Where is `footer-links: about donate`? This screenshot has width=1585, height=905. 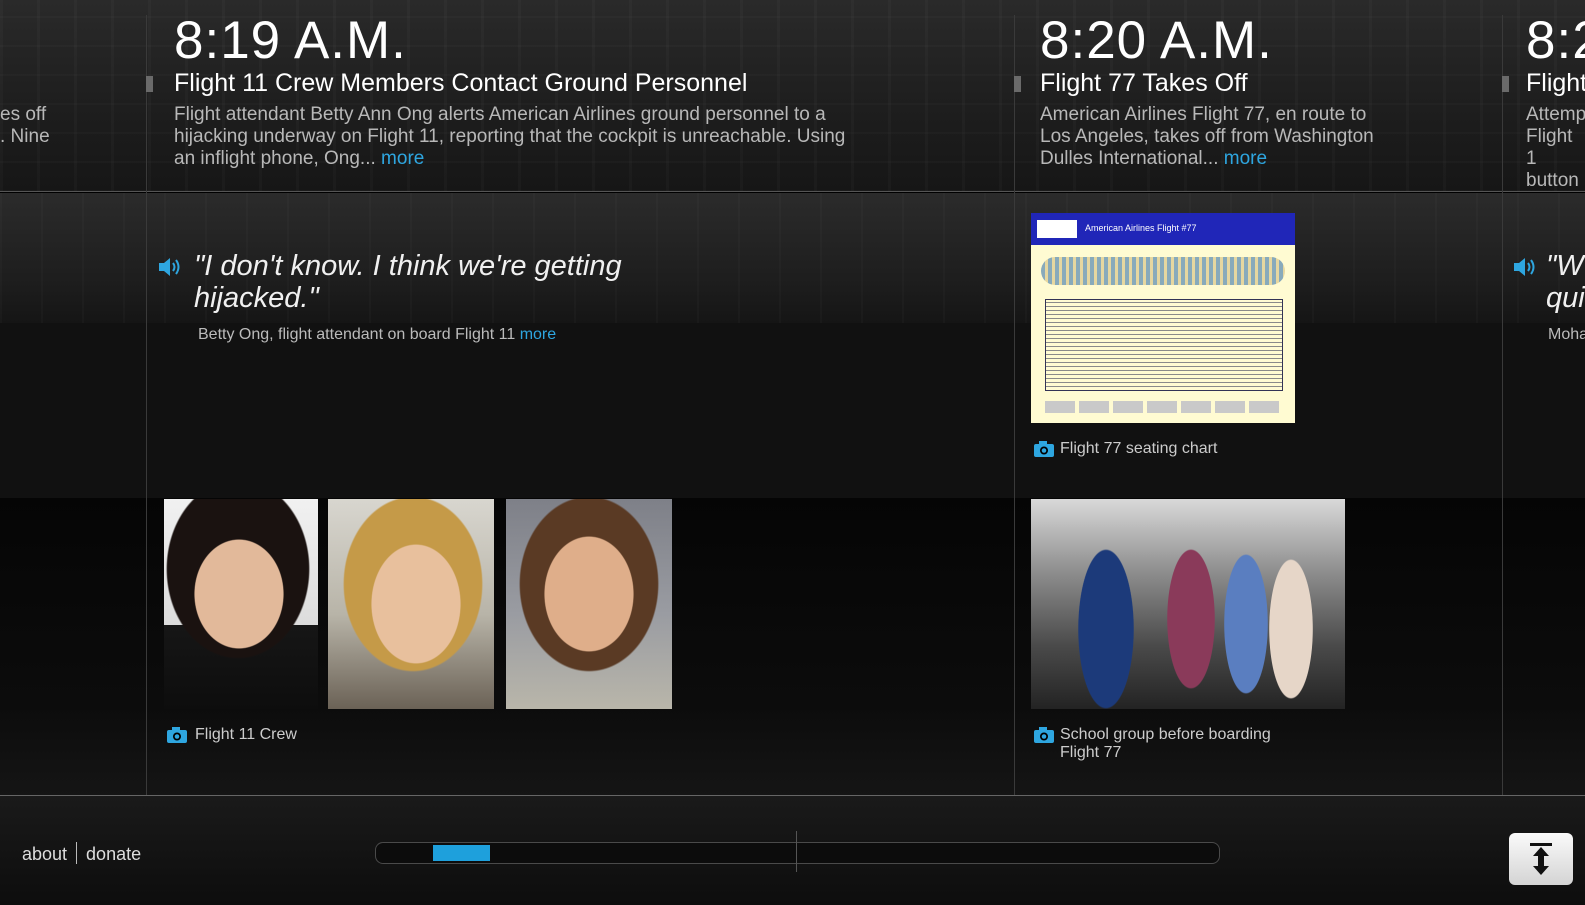
footer-links: about donate is located at coordinates (81, 853).